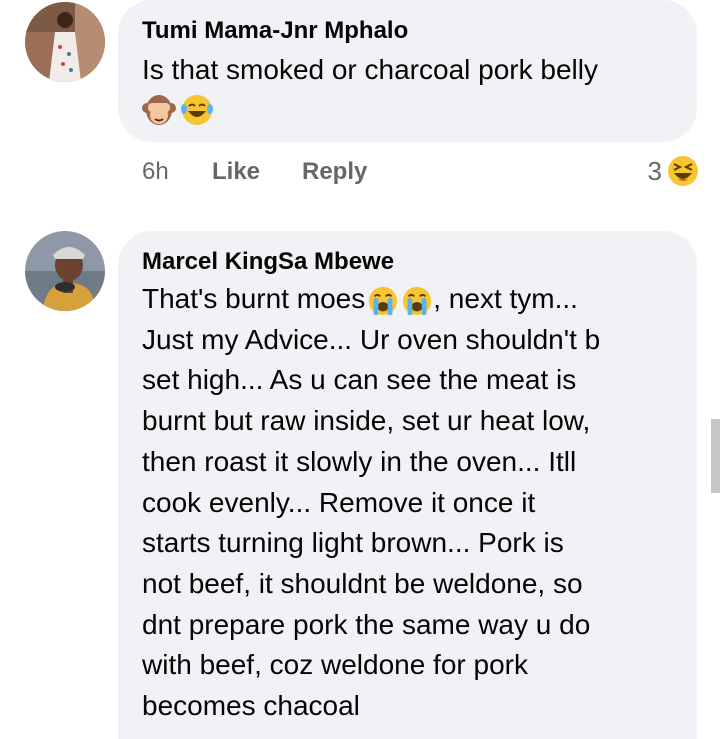  I want to click on comment-line: cook evenly... Remove it once it, so click(339, 502).